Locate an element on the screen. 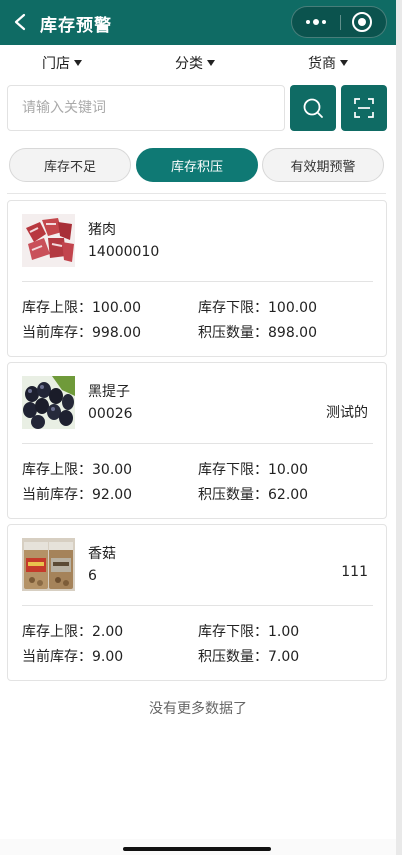 The image size is (402, 855). tab-label: 库存不足 is located at coordinates (69, 167).